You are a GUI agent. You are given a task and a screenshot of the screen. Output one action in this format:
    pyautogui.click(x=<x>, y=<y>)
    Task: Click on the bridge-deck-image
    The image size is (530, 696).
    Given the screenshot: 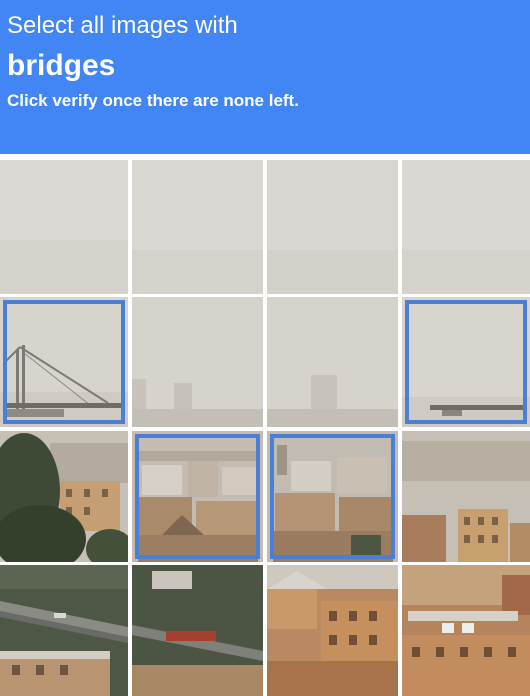 What is the action you would take?
    pyautogui.click(x=466, y=362)
    